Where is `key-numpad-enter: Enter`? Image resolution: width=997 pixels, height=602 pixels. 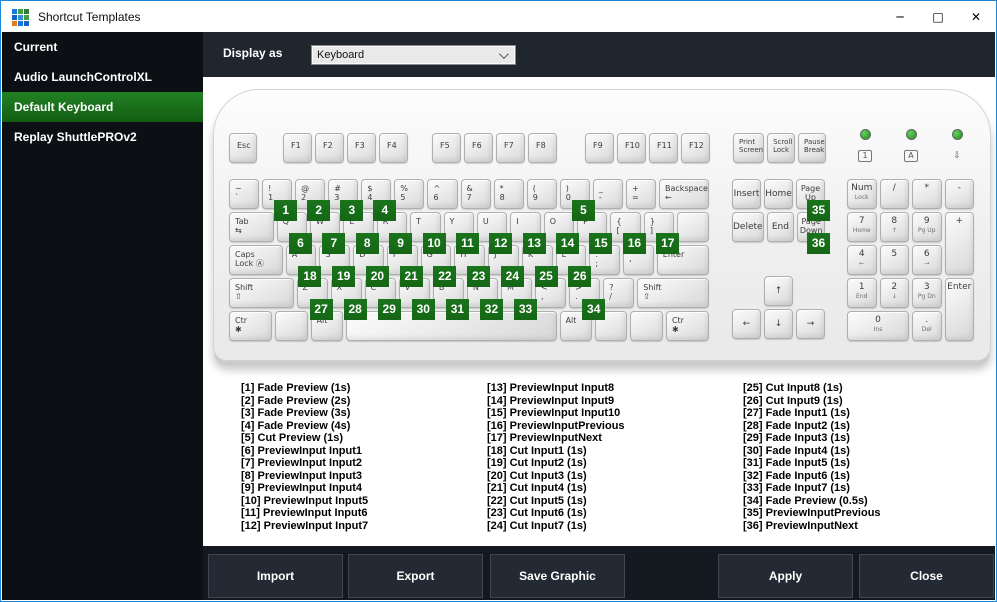 key-numpad-enter: Enter is located at coordinates (959, 309).